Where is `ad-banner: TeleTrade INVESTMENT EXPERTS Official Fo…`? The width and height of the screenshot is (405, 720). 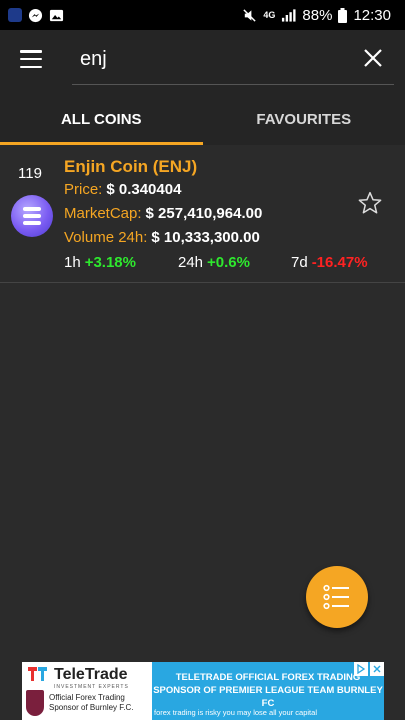
ad-banner: TeleTrade INVESTMENT EXPERTS Official Fo… is located at coordinates (203, 691).